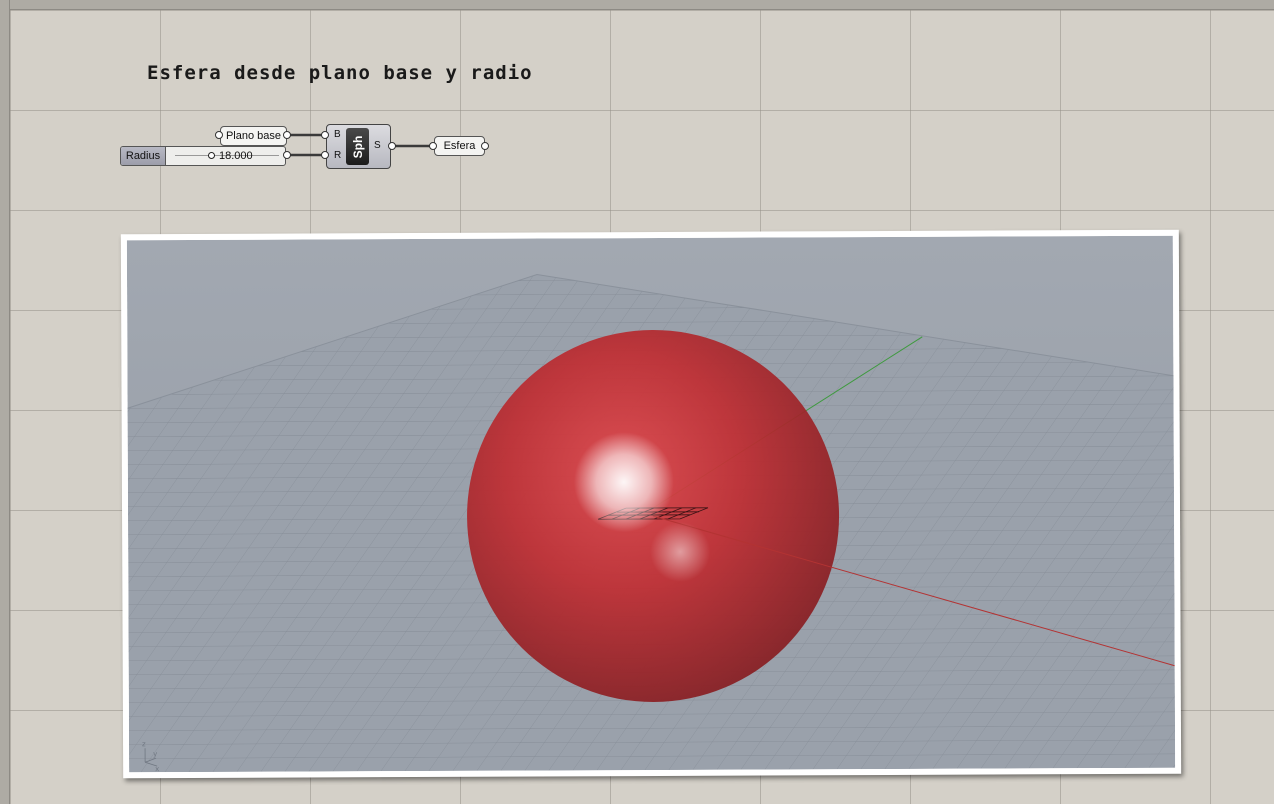 This screenshot has height=804, width=1274. What do you see at coordinates (338, 155) in the screenshot?
I see `input-radius-label: R` at bounding box center [338, 155].